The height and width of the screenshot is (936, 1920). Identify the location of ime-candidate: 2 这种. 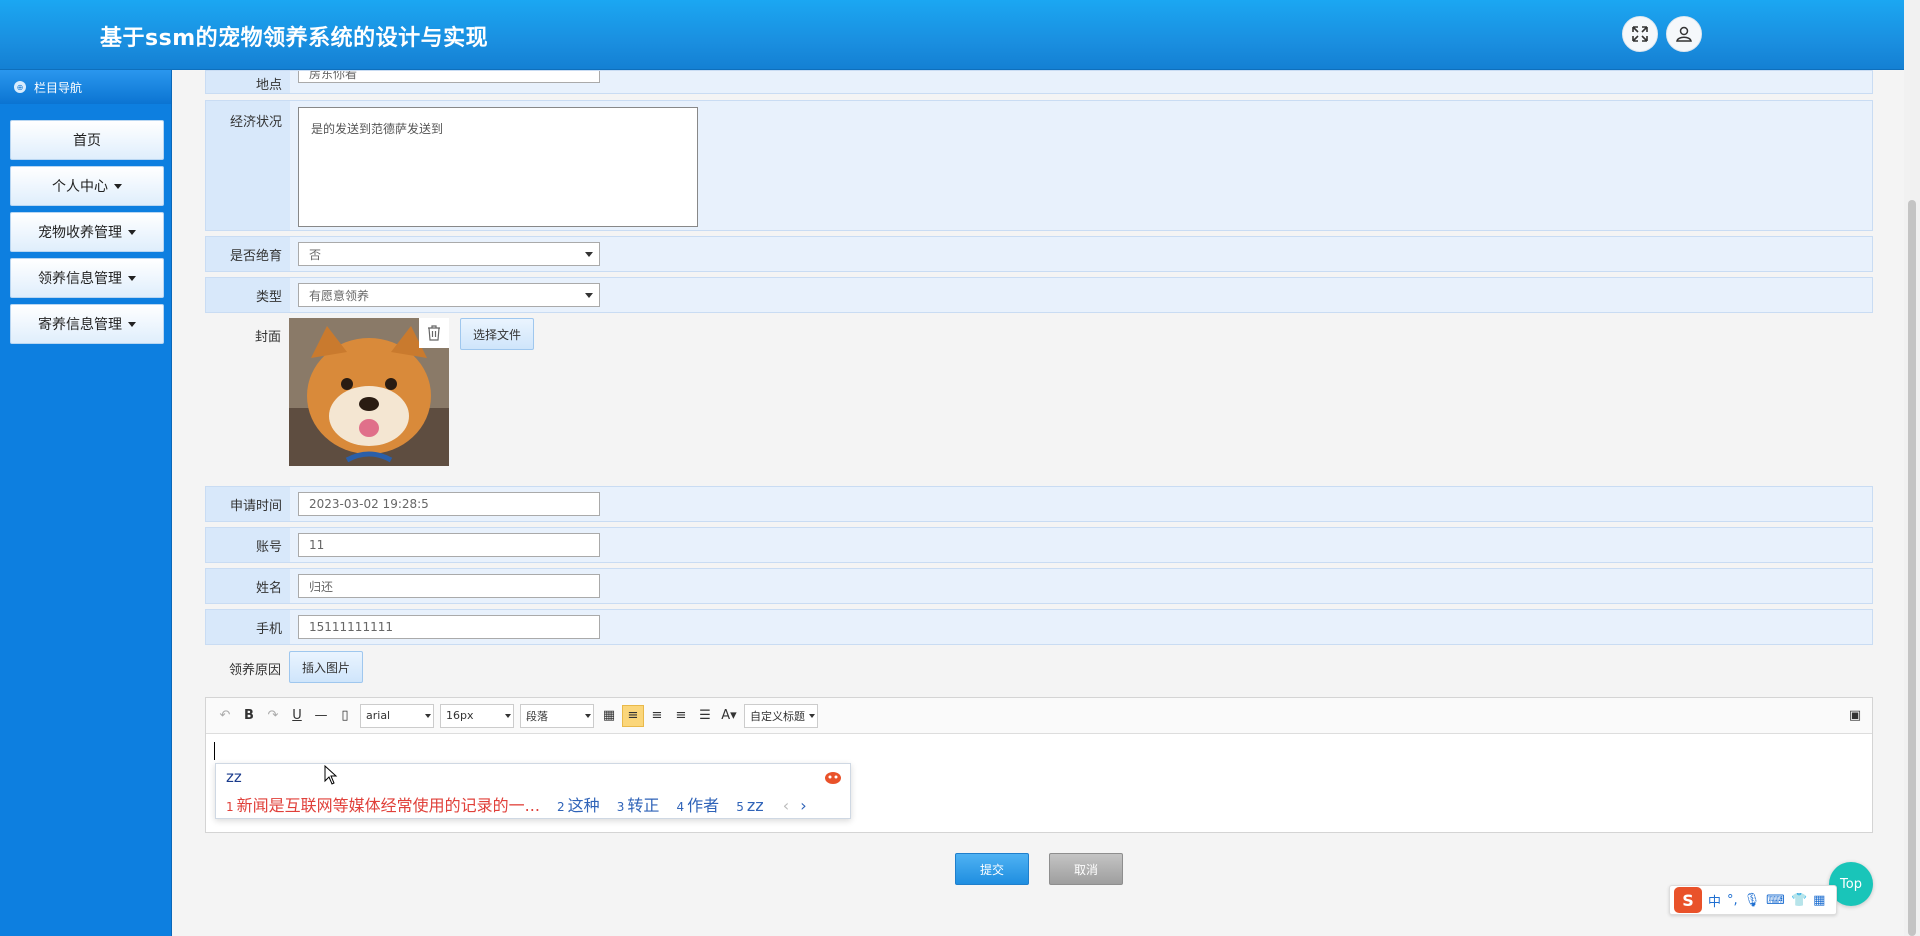
(578, 805).